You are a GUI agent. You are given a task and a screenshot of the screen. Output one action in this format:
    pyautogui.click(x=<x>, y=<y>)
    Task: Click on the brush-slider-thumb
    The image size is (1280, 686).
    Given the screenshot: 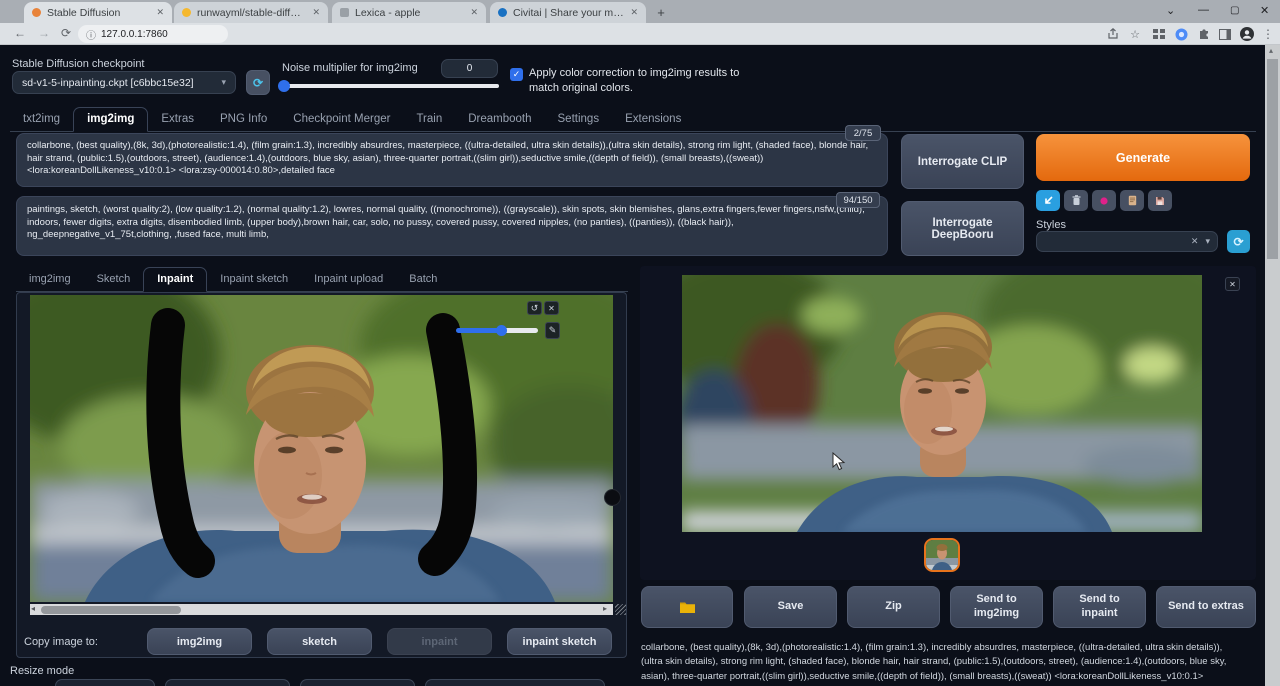 What is the action you would take?
    pyautogui.click(x=501, y=330)
    